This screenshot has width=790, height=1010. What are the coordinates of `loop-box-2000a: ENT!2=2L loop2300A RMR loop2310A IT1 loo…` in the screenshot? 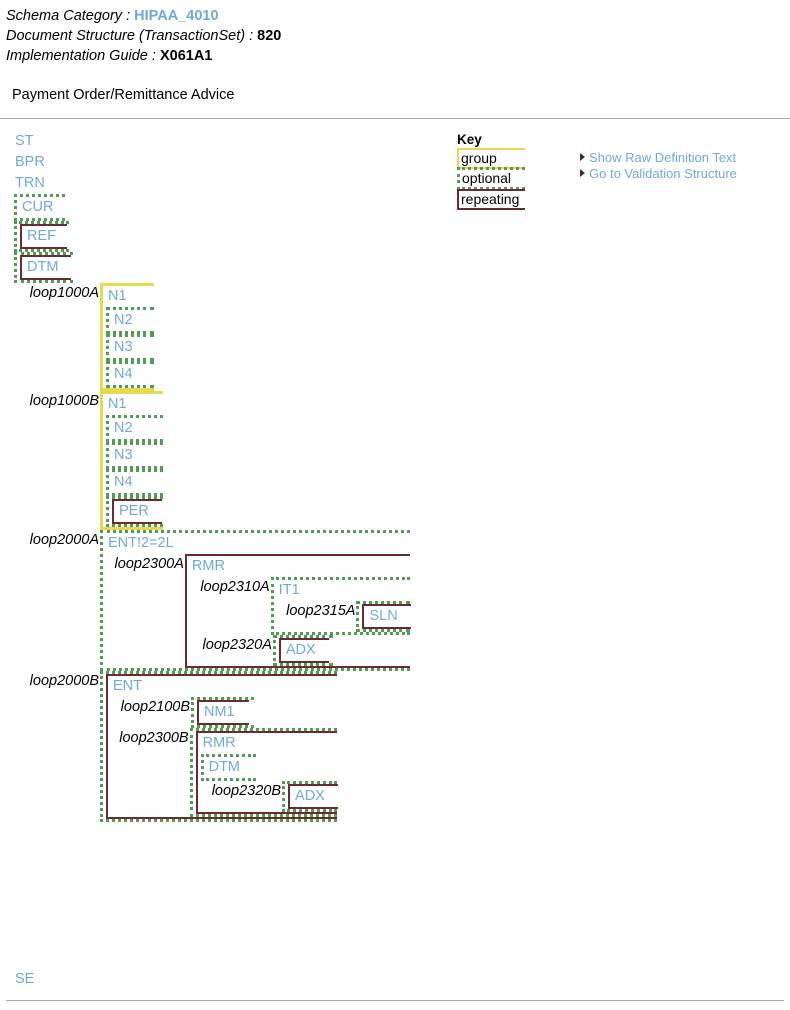 It's located at (256, 600).